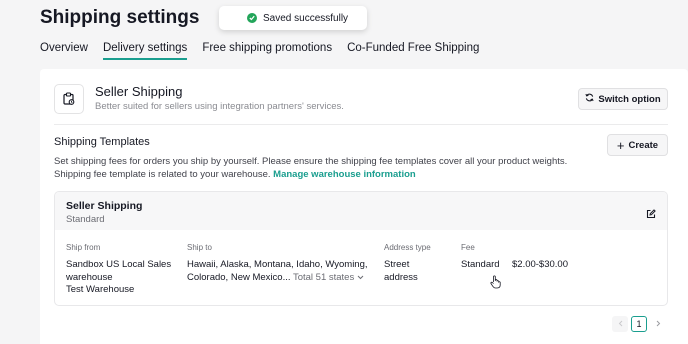 The height and width of the screenshot is (344, 688). Describe the element at coordinates (252, 18) in the screenshot. I see `check-circle-icon` at that location.